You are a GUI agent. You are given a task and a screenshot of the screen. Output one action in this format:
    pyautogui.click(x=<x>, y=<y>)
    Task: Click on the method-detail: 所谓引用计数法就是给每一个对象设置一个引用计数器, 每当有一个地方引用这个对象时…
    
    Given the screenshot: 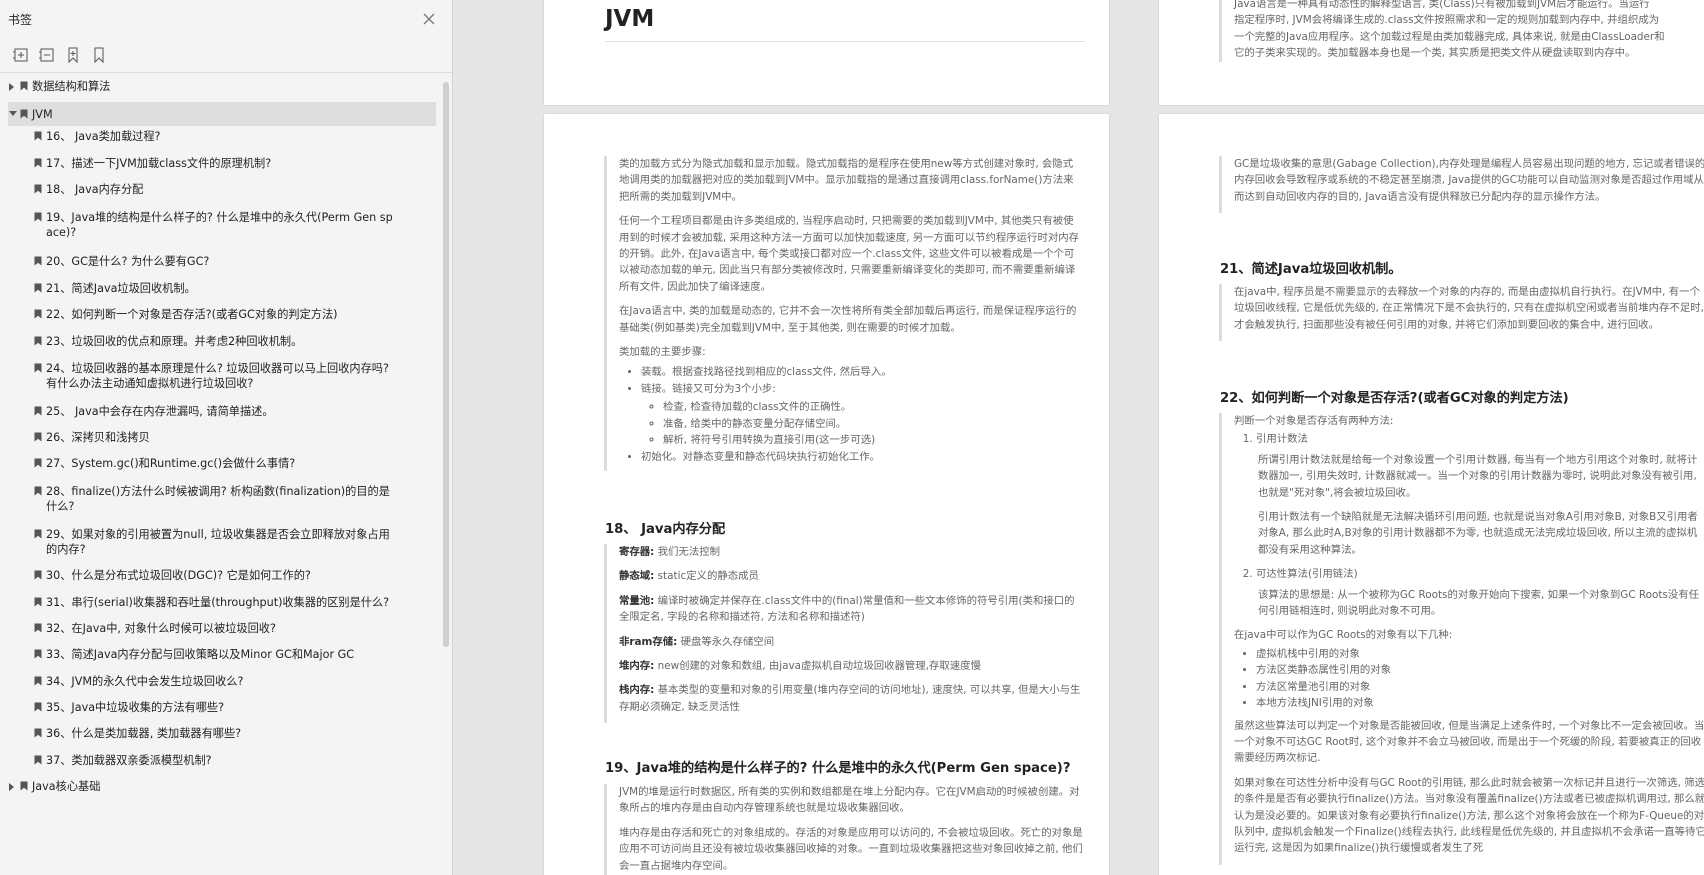 What is the action you would take?
    pyautogui.click(x=1469, y=505)
    